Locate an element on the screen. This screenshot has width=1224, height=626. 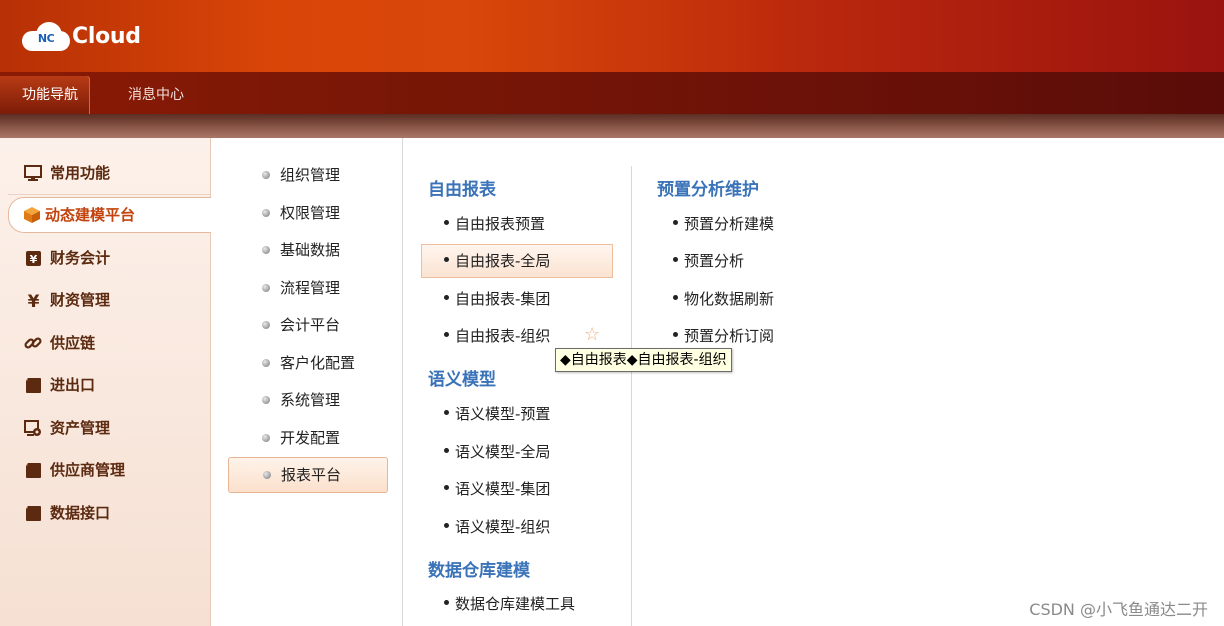
menu-link-label: 自由报表-组织 is located at coordinates (503, 336).